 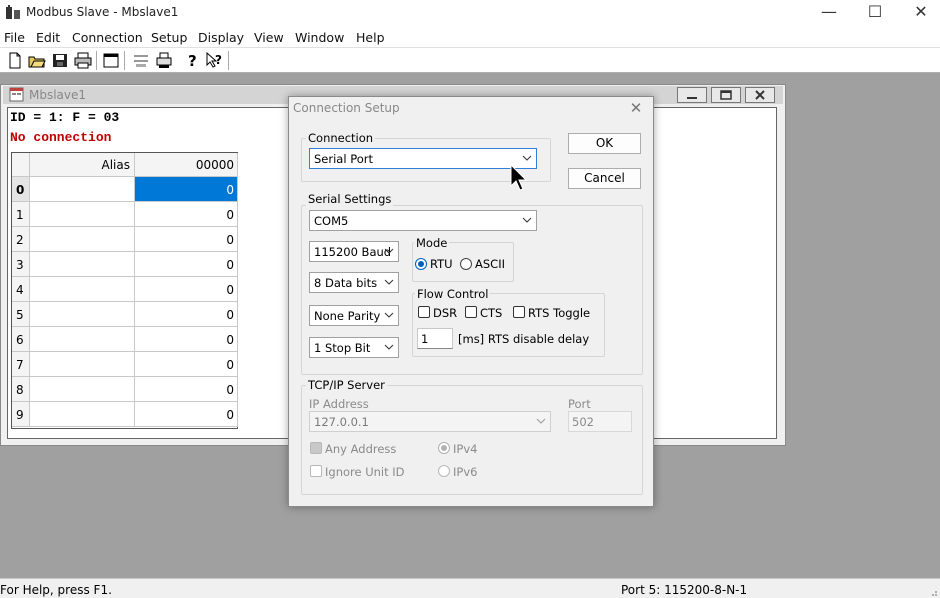 What do you see at coordinates (692, 95) in the screenshot?
I see `child-minimize-button` at bounding box center [692, 95].